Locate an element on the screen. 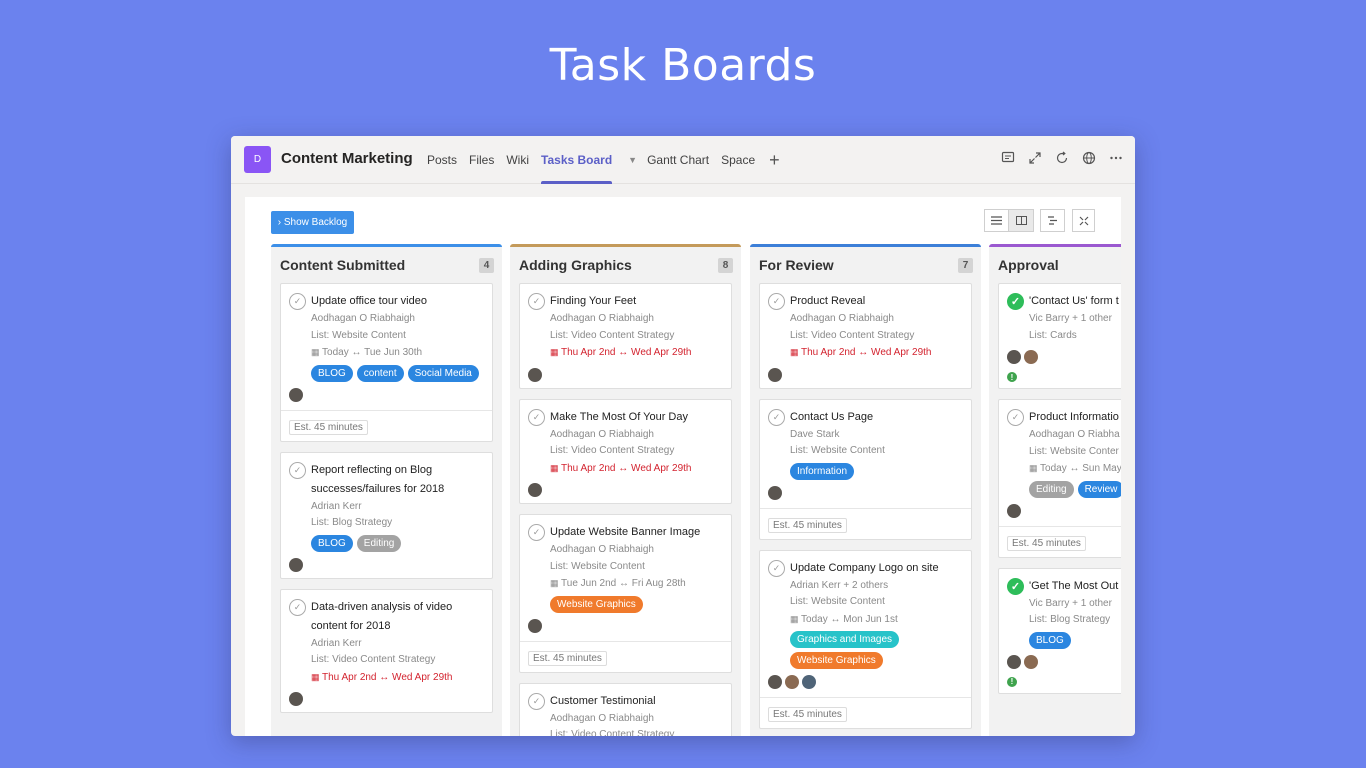 The height and width of the screenshot is (768, 1366). card-list-name: List: Video Content Strategy is located at coordinates (612, 732).